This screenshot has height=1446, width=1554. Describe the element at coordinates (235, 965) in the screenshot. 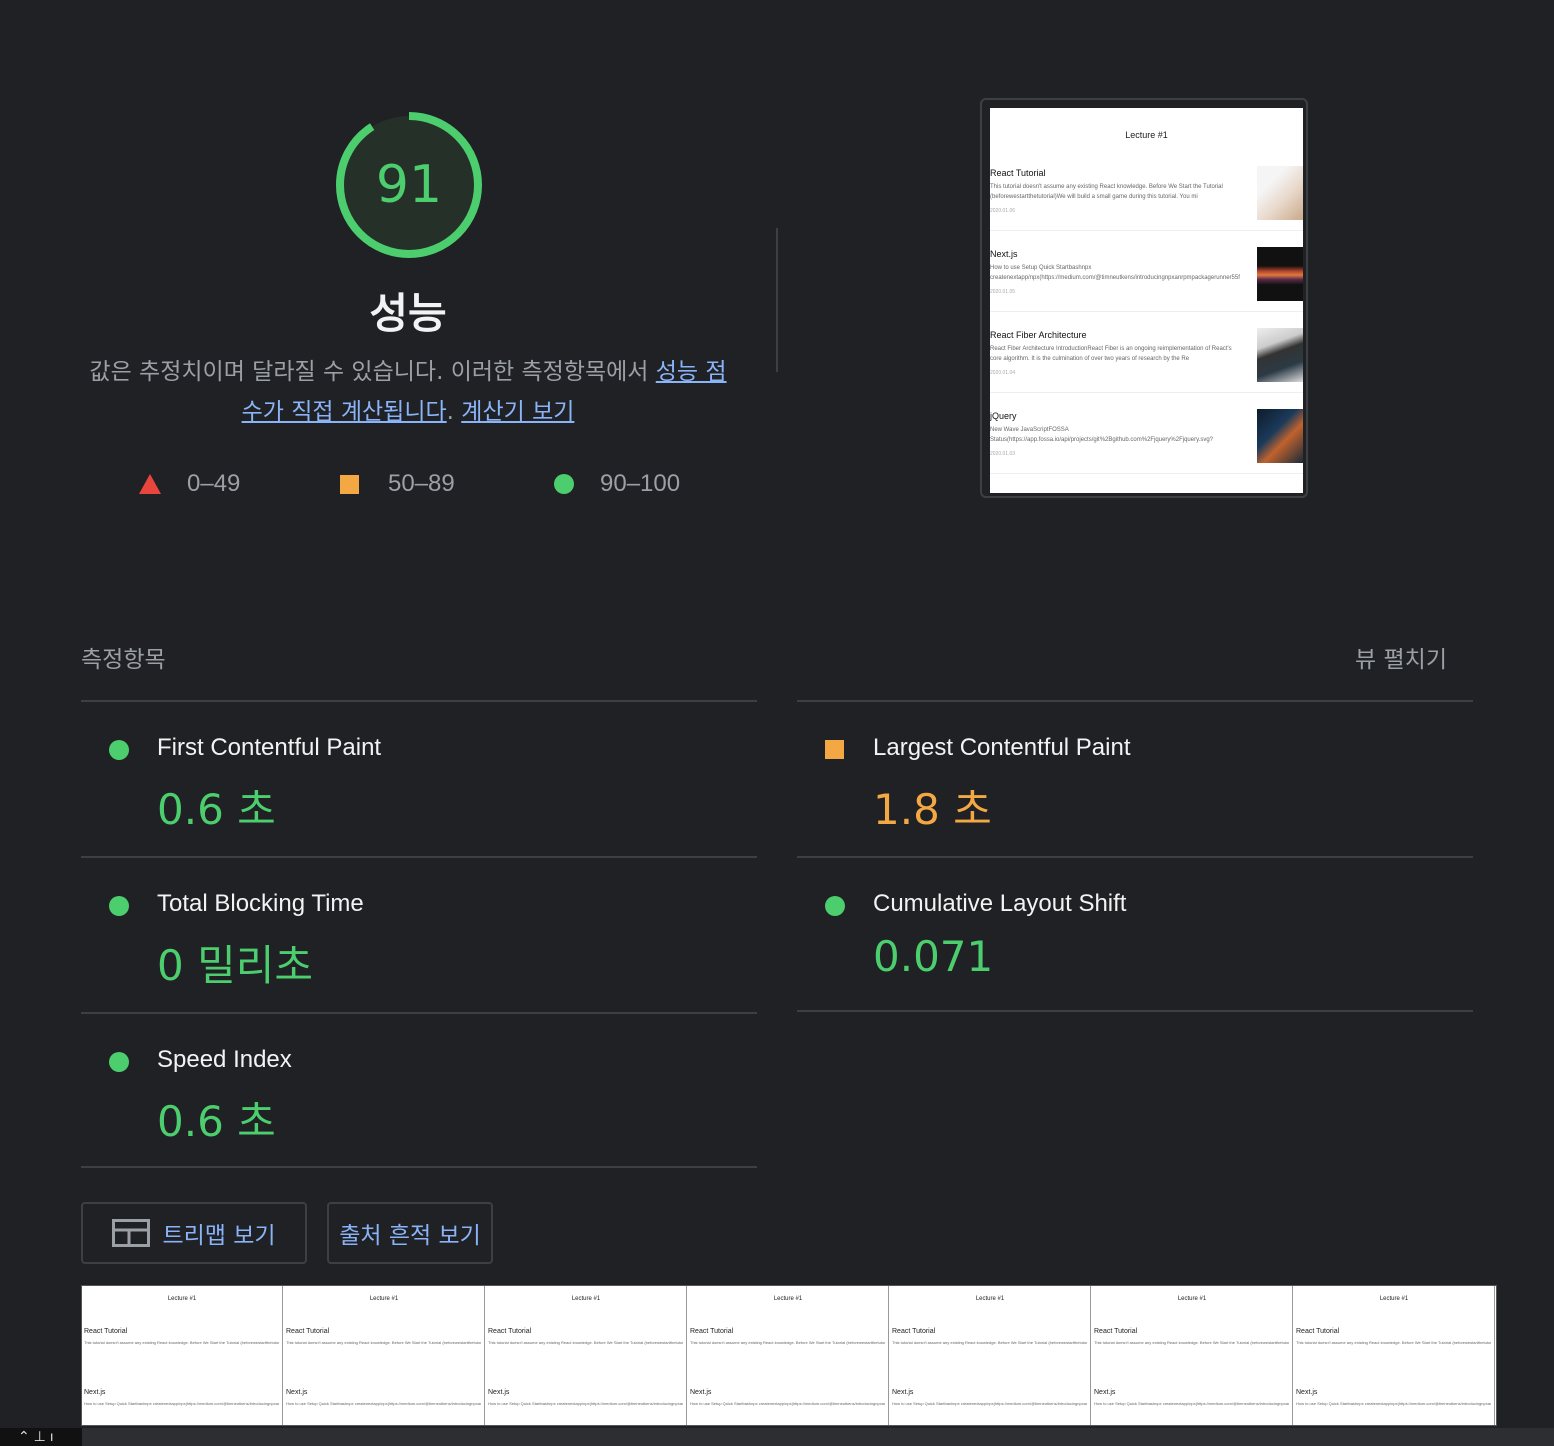

I see `metric-value: 0 밀리초` at that location.